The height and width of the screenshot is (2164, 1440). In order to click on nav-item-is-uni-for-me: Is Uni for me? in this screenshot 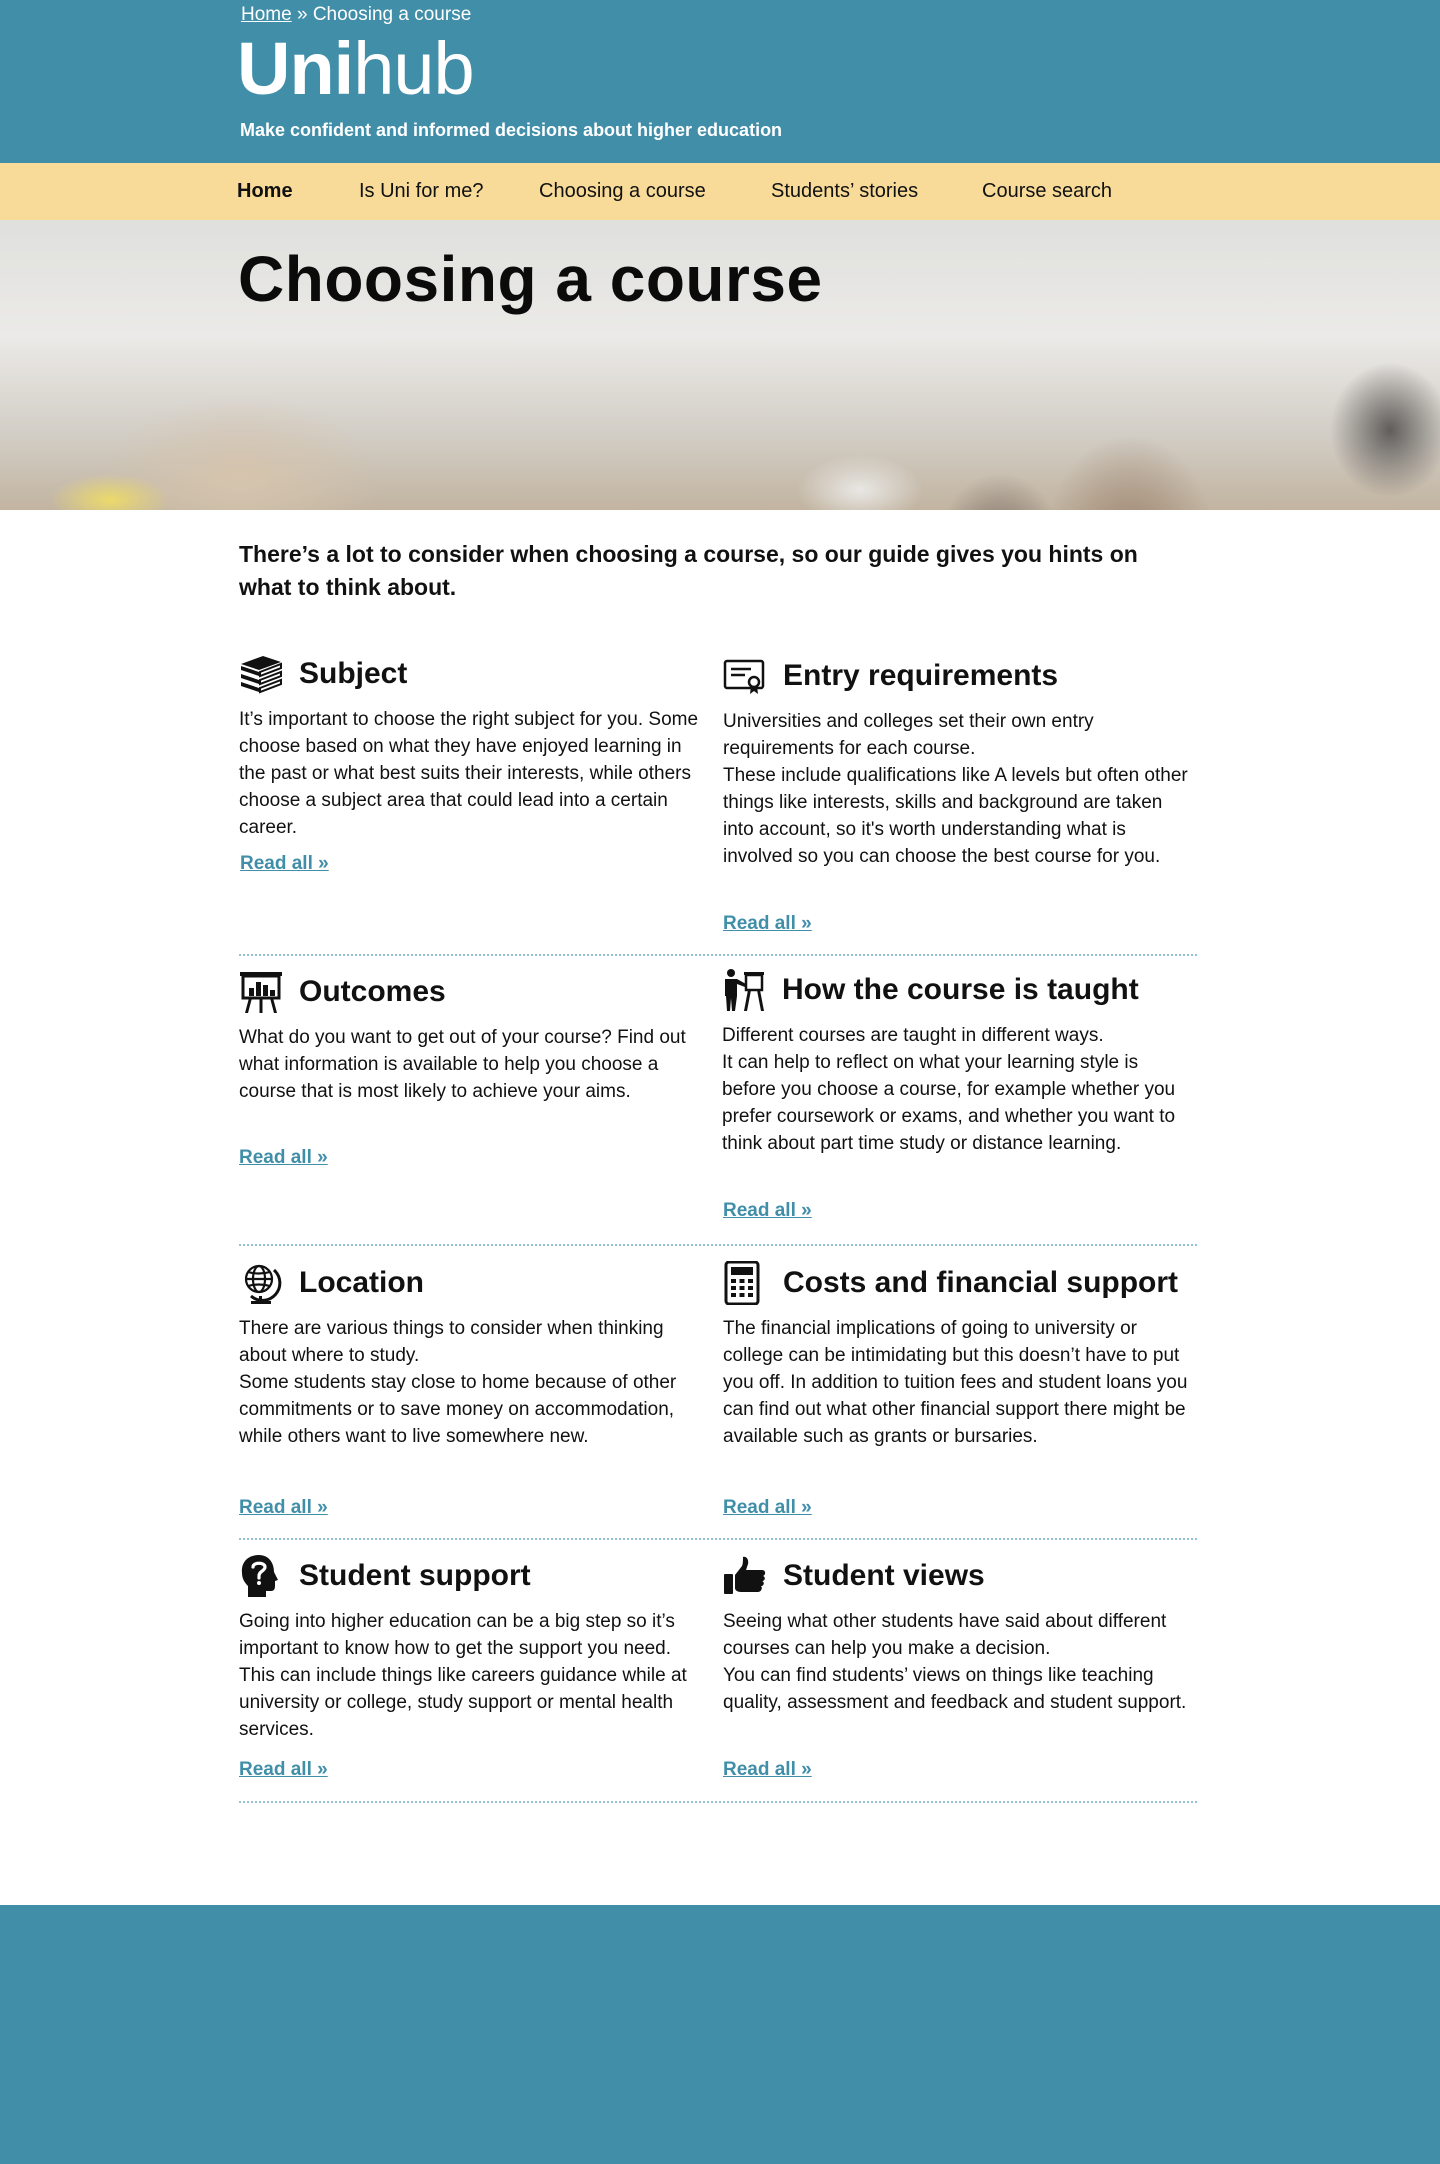, I will do `click(421, 191)`.